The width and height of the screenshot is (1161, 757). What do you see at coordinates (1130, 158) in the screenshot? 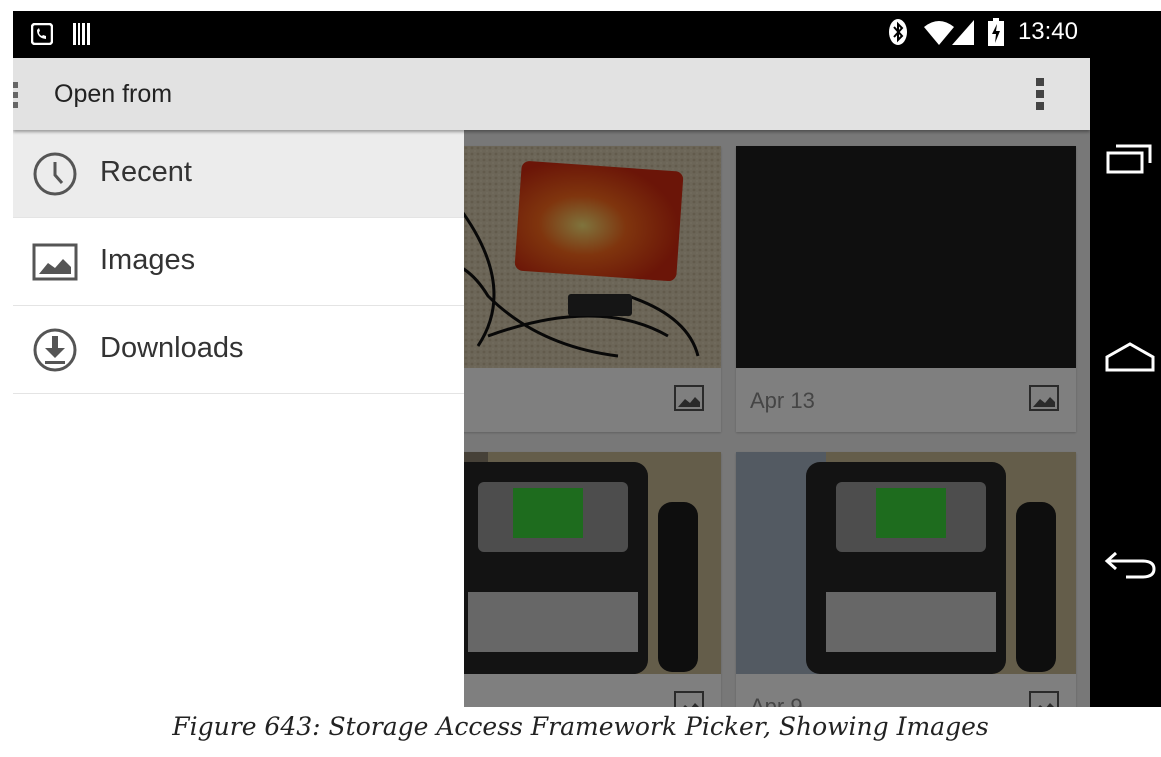
I see `recent-apps-icon` at bounding box center [1130, 158].